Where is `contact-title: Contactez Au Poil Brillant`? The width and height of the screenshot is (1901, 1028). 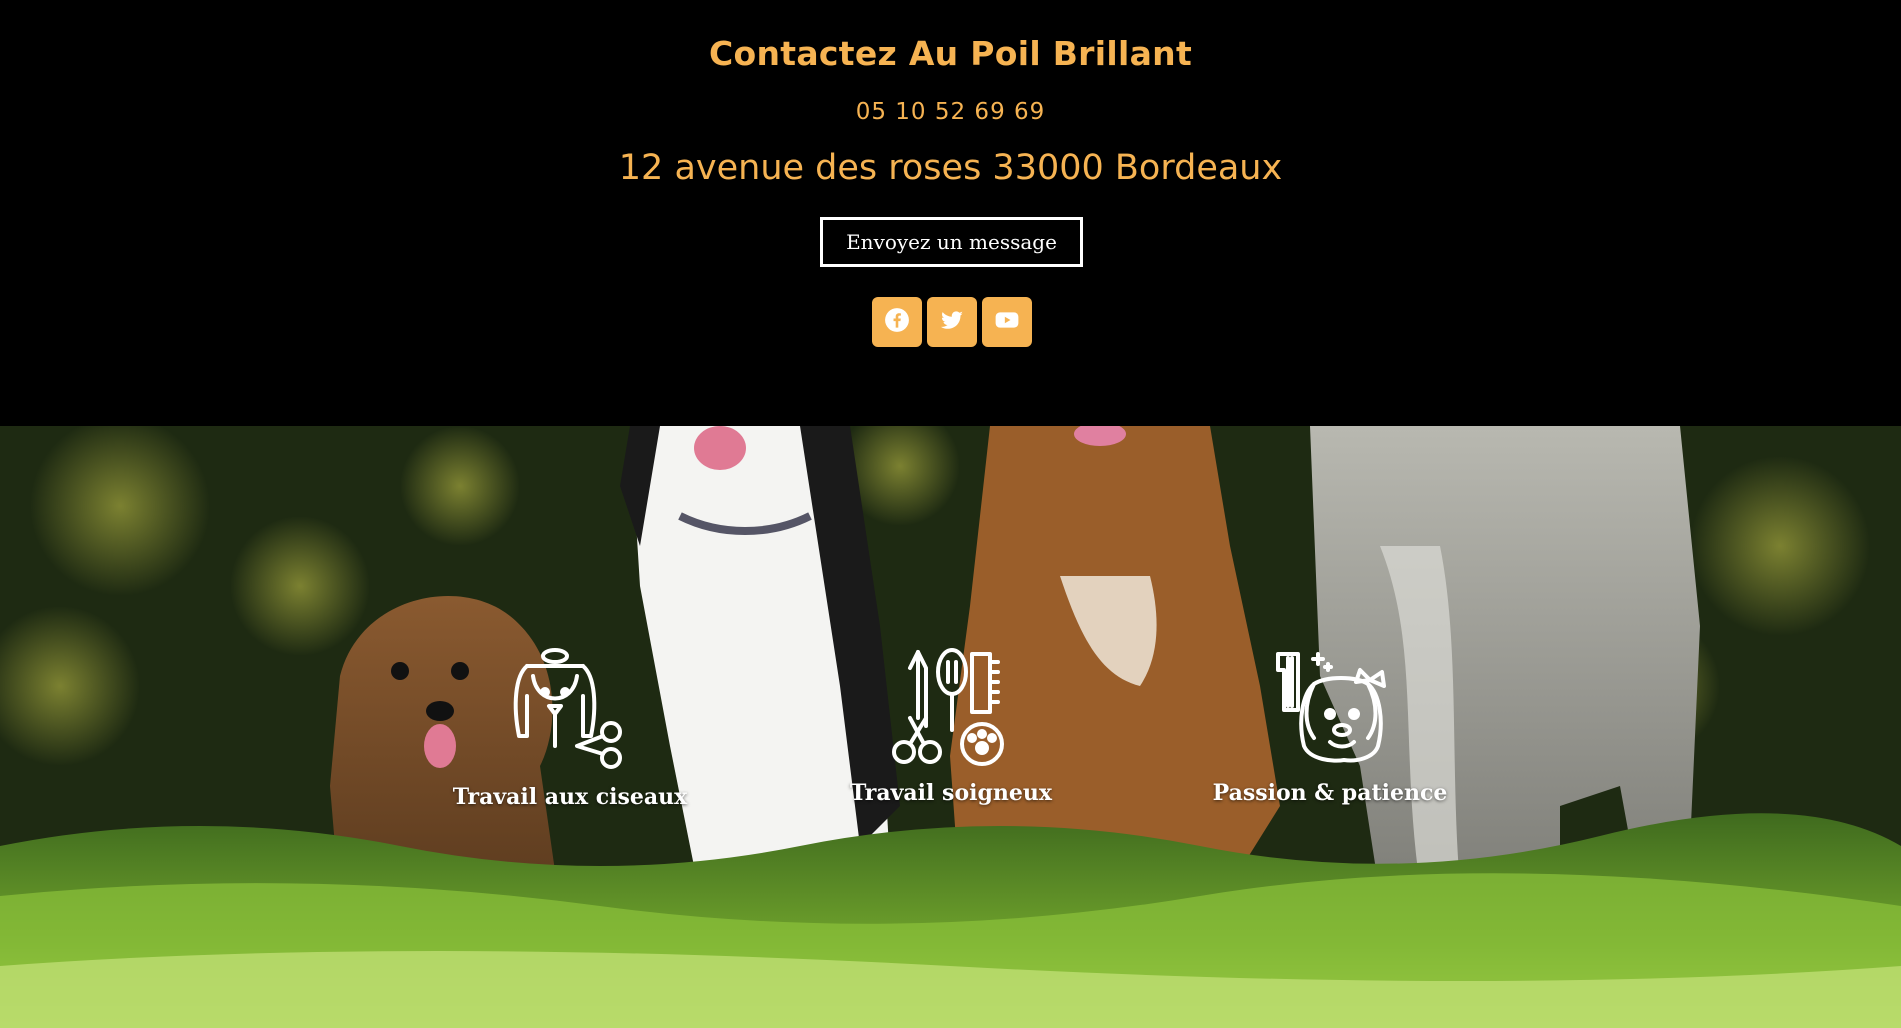 contact-title: Contactez Au Poil Brillant is located at coordinates (950, 53).